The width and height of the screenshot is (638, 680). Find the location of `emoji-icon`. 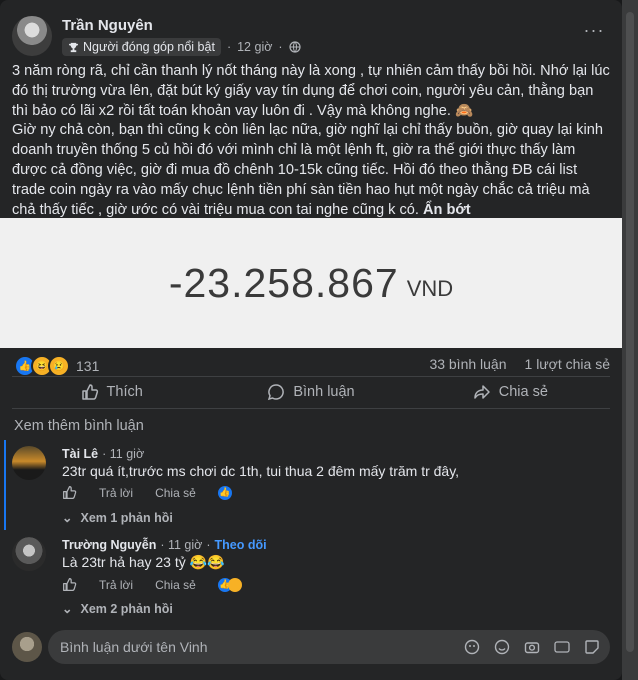

emoji-icon is located at coordinates (502, 647).